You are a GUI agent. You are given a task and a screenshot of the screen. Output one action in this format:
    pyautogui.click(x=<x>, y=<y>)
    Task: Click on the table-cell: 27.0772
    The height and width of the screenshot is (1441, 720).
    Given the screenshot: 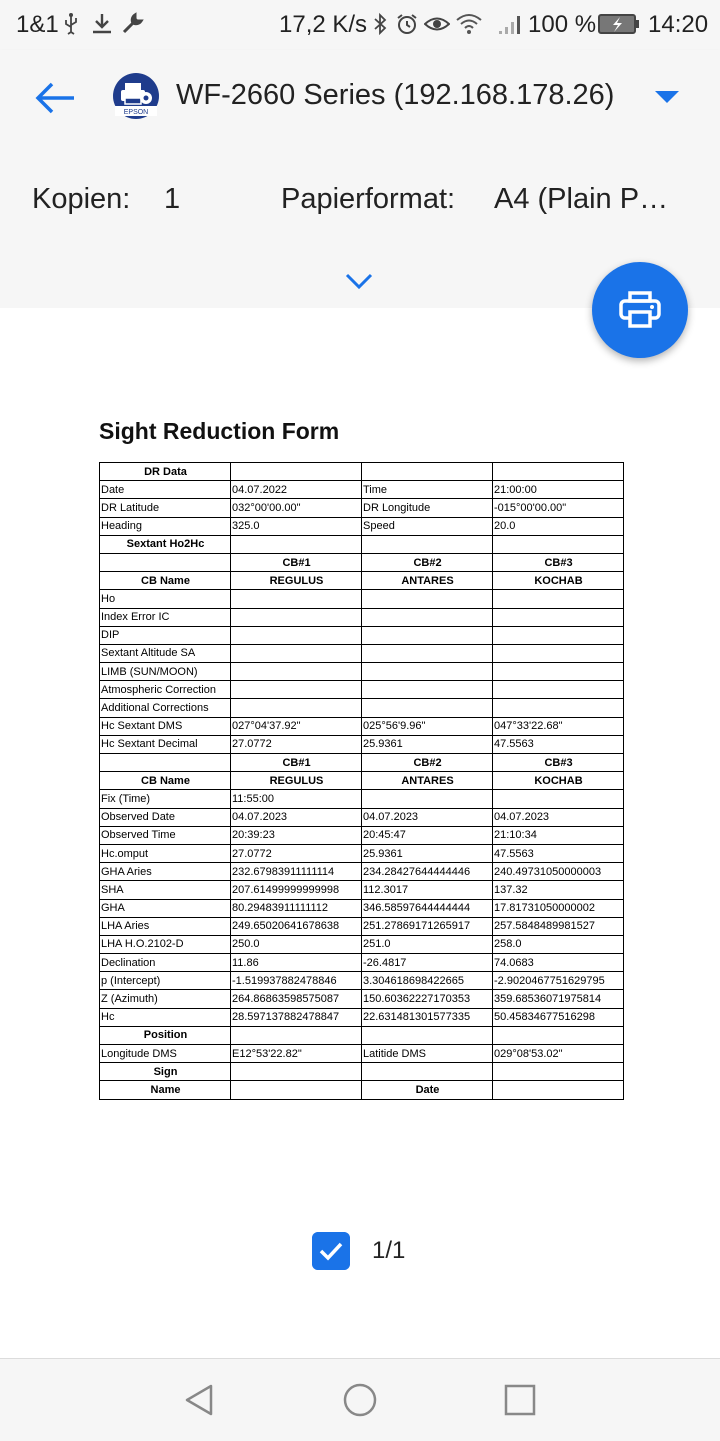 What is the action you would take?
    pyautogui.click(x=296, y=744)
    